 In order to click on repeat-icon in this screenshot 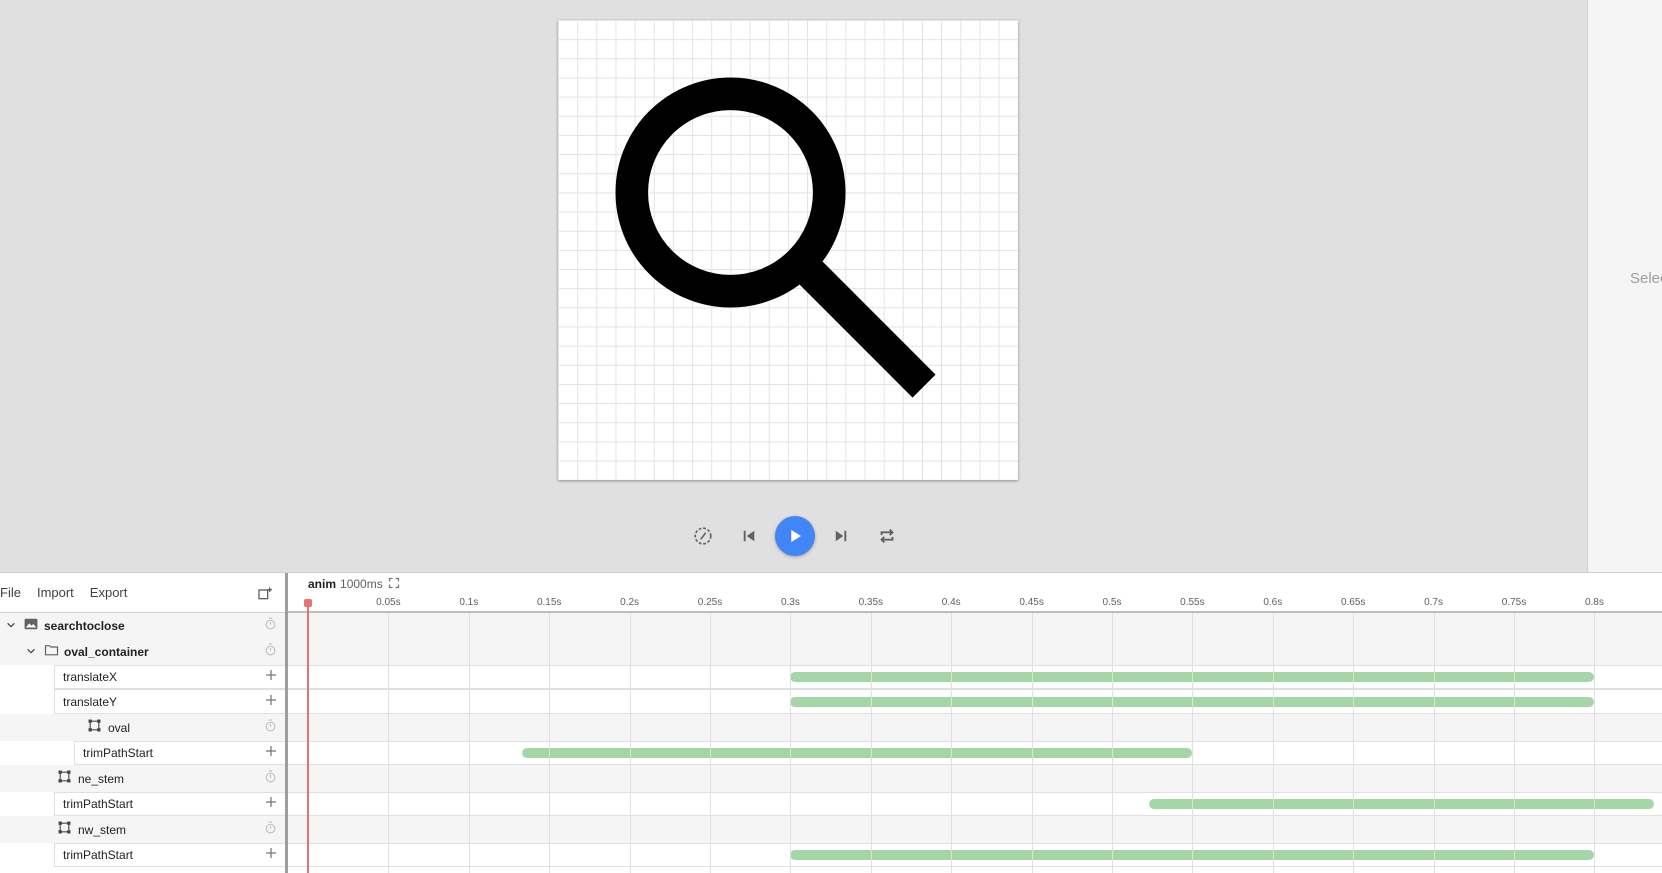, I will do `click(887, 536)`.